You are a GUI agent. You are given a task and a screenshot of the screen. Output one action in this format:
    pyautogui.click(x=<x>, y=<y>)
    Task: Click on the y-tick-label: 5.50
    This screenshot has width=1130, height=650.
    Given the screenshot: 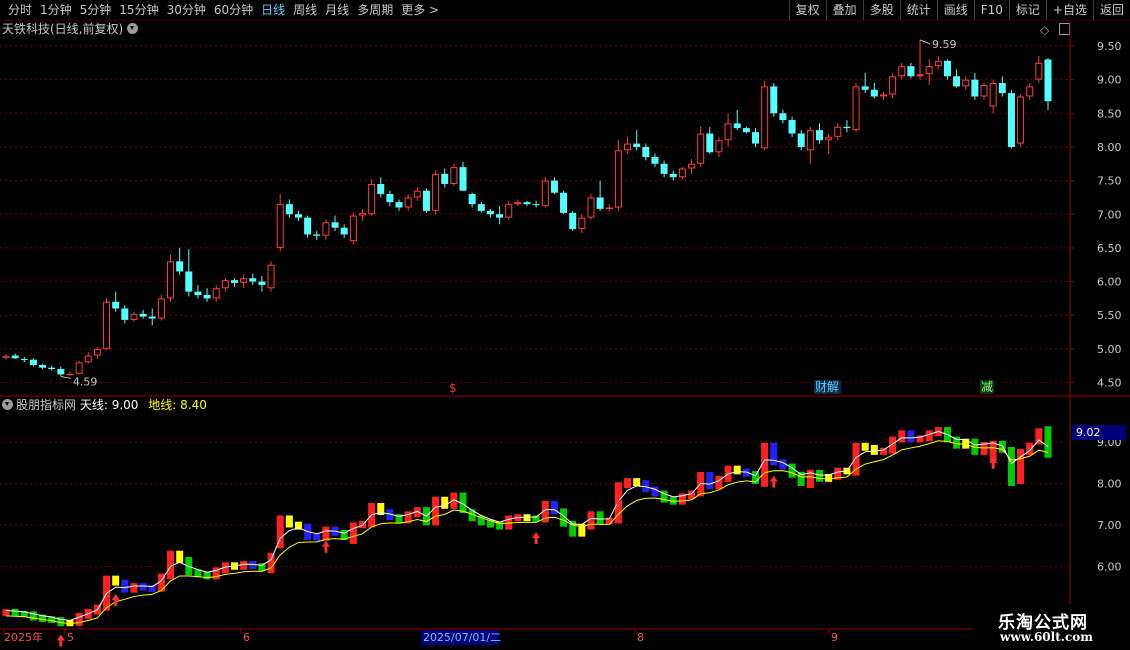 What is the action you would take?
    pyautogui.click(x=1109, y=315)
    